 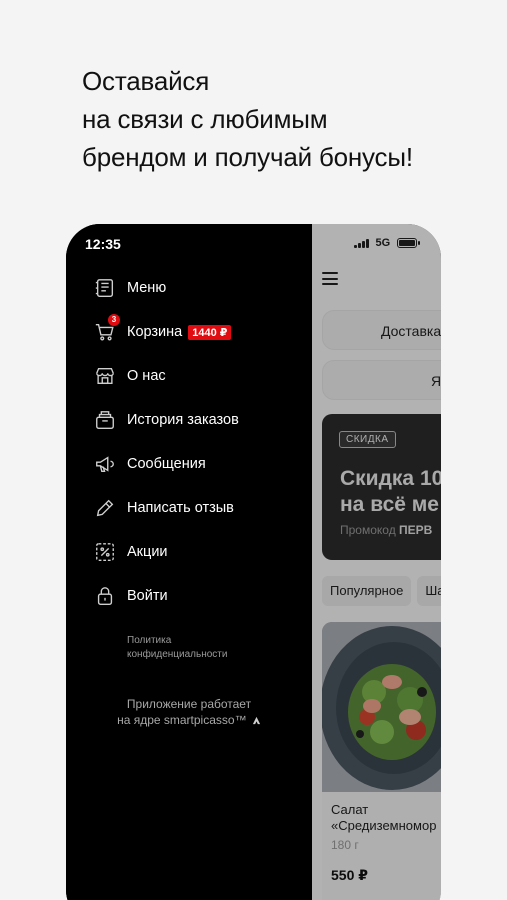 What do you see at coordinates (383, 243) in the screenshot?
I see `network-label: 5G` at bounding box center [383, 243].